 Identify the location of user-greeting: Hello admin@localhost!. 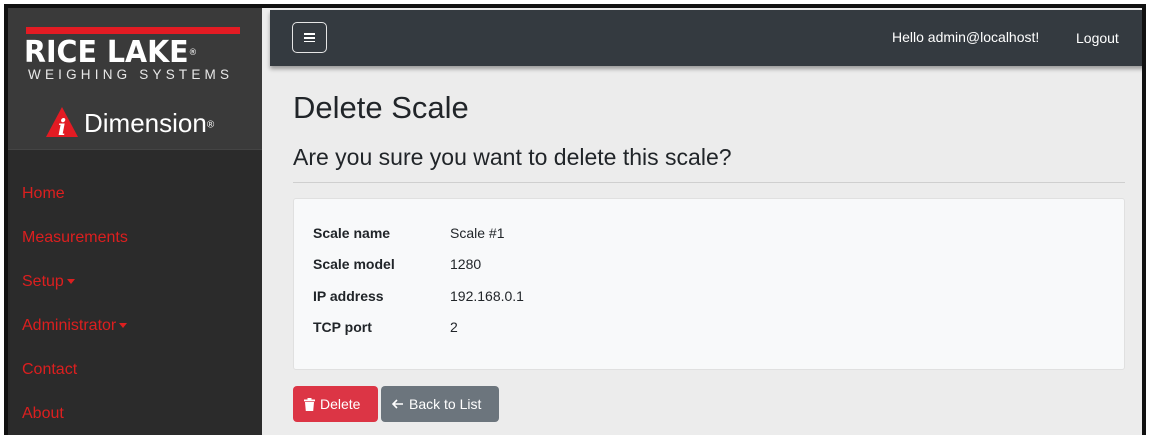
(966, 37).